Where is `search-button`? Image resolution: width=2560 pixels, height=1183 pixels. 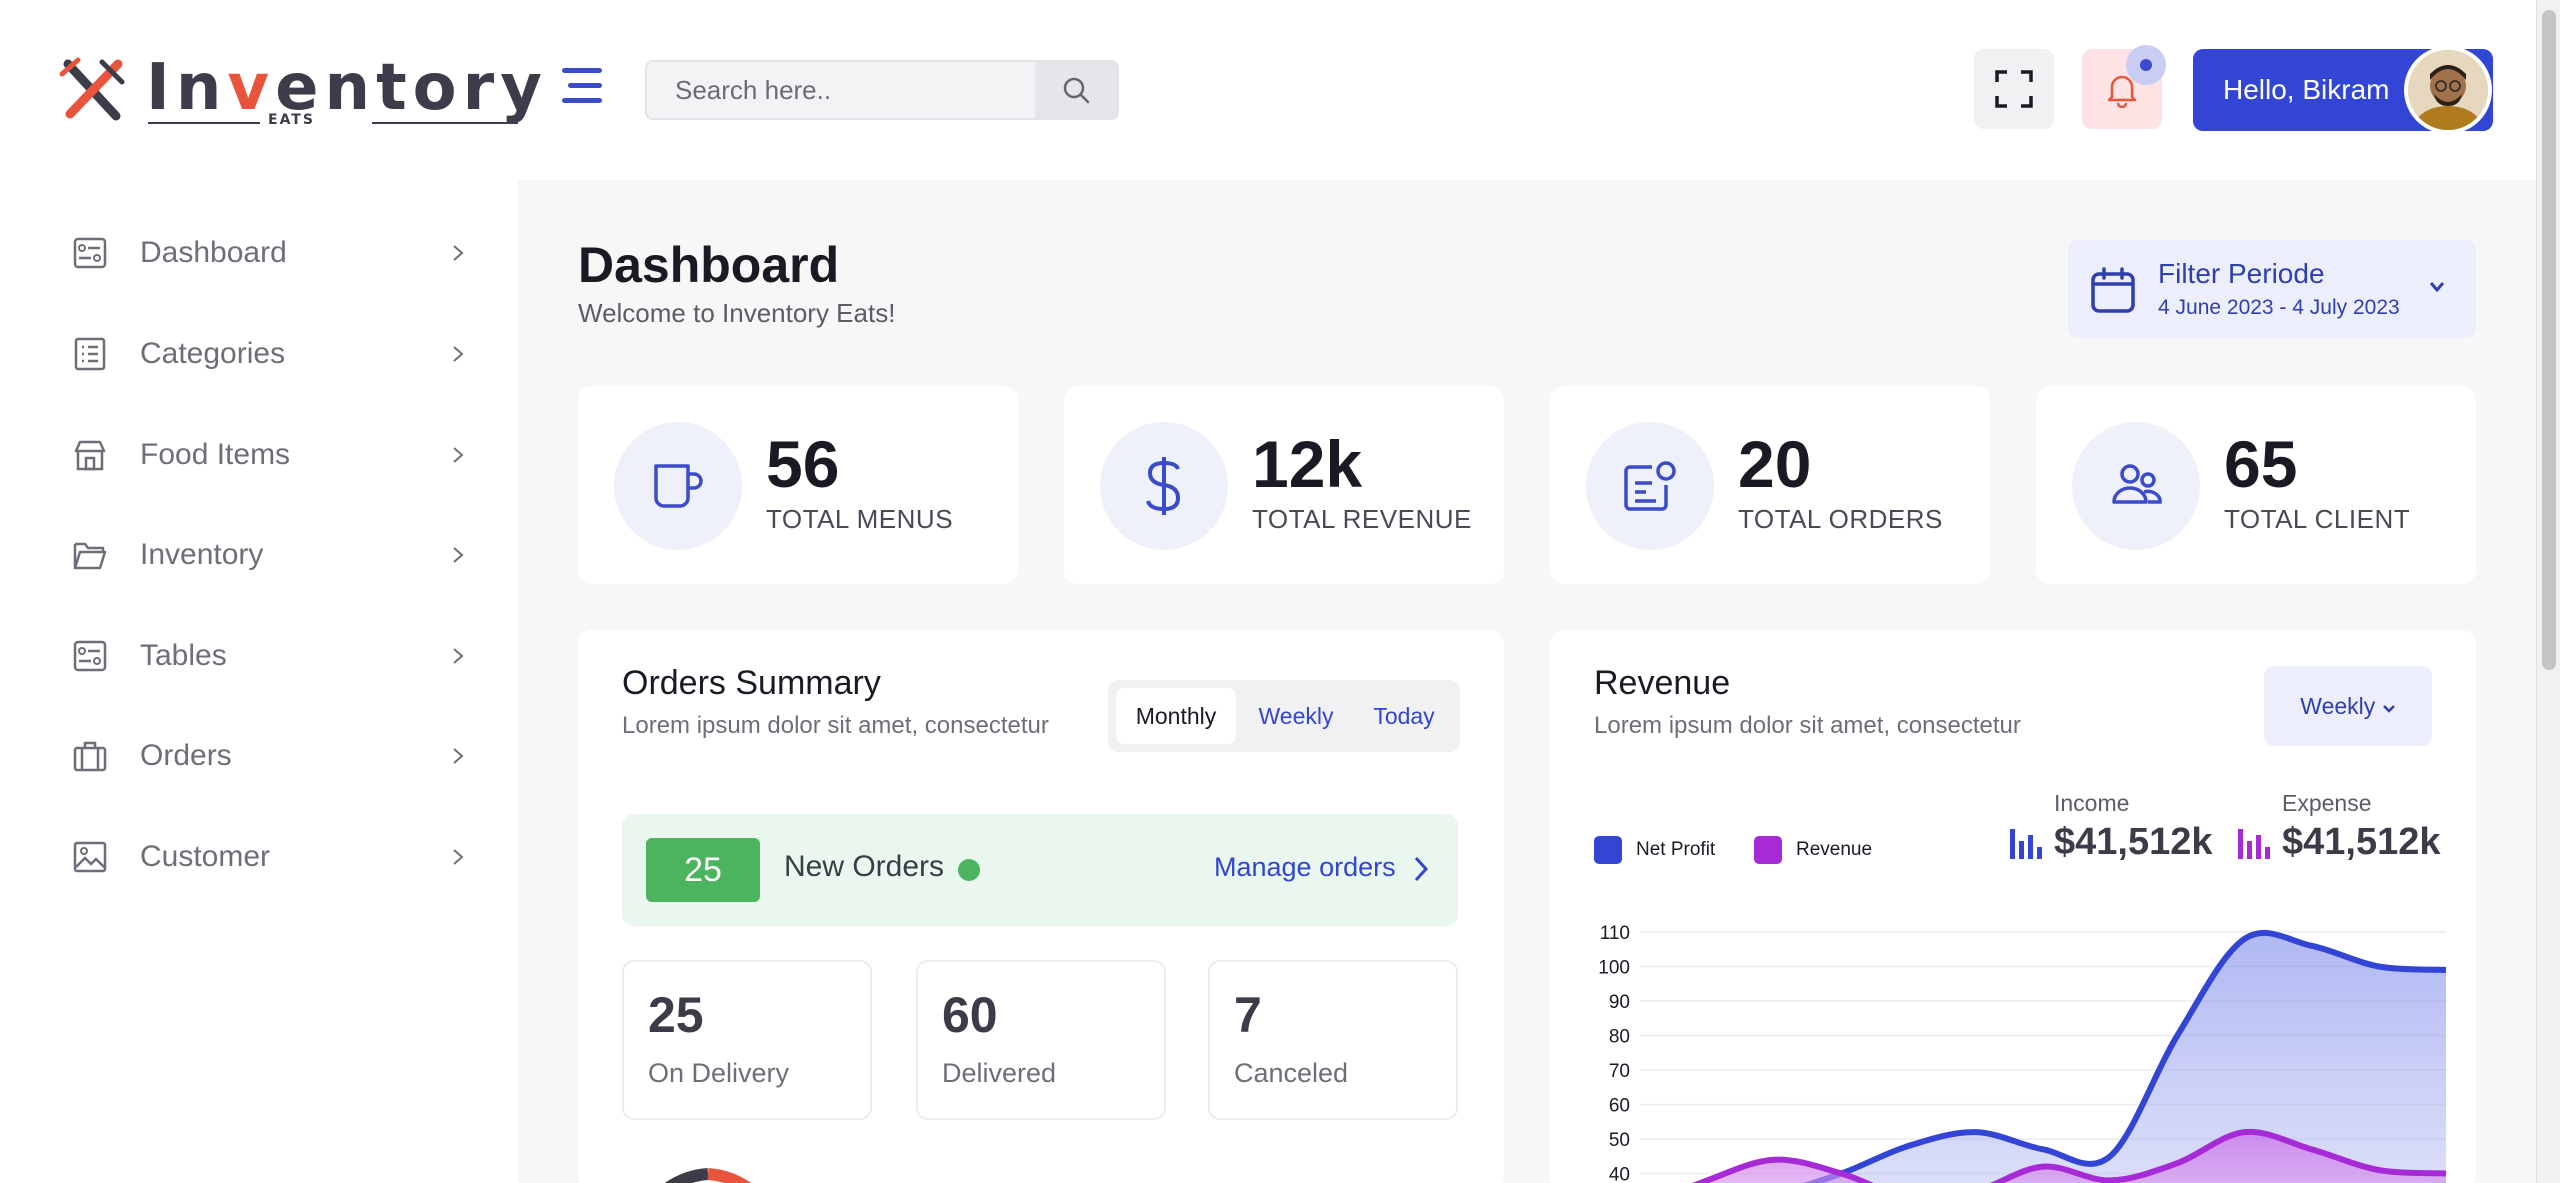 search-button is located at coordinates (1076, 90).